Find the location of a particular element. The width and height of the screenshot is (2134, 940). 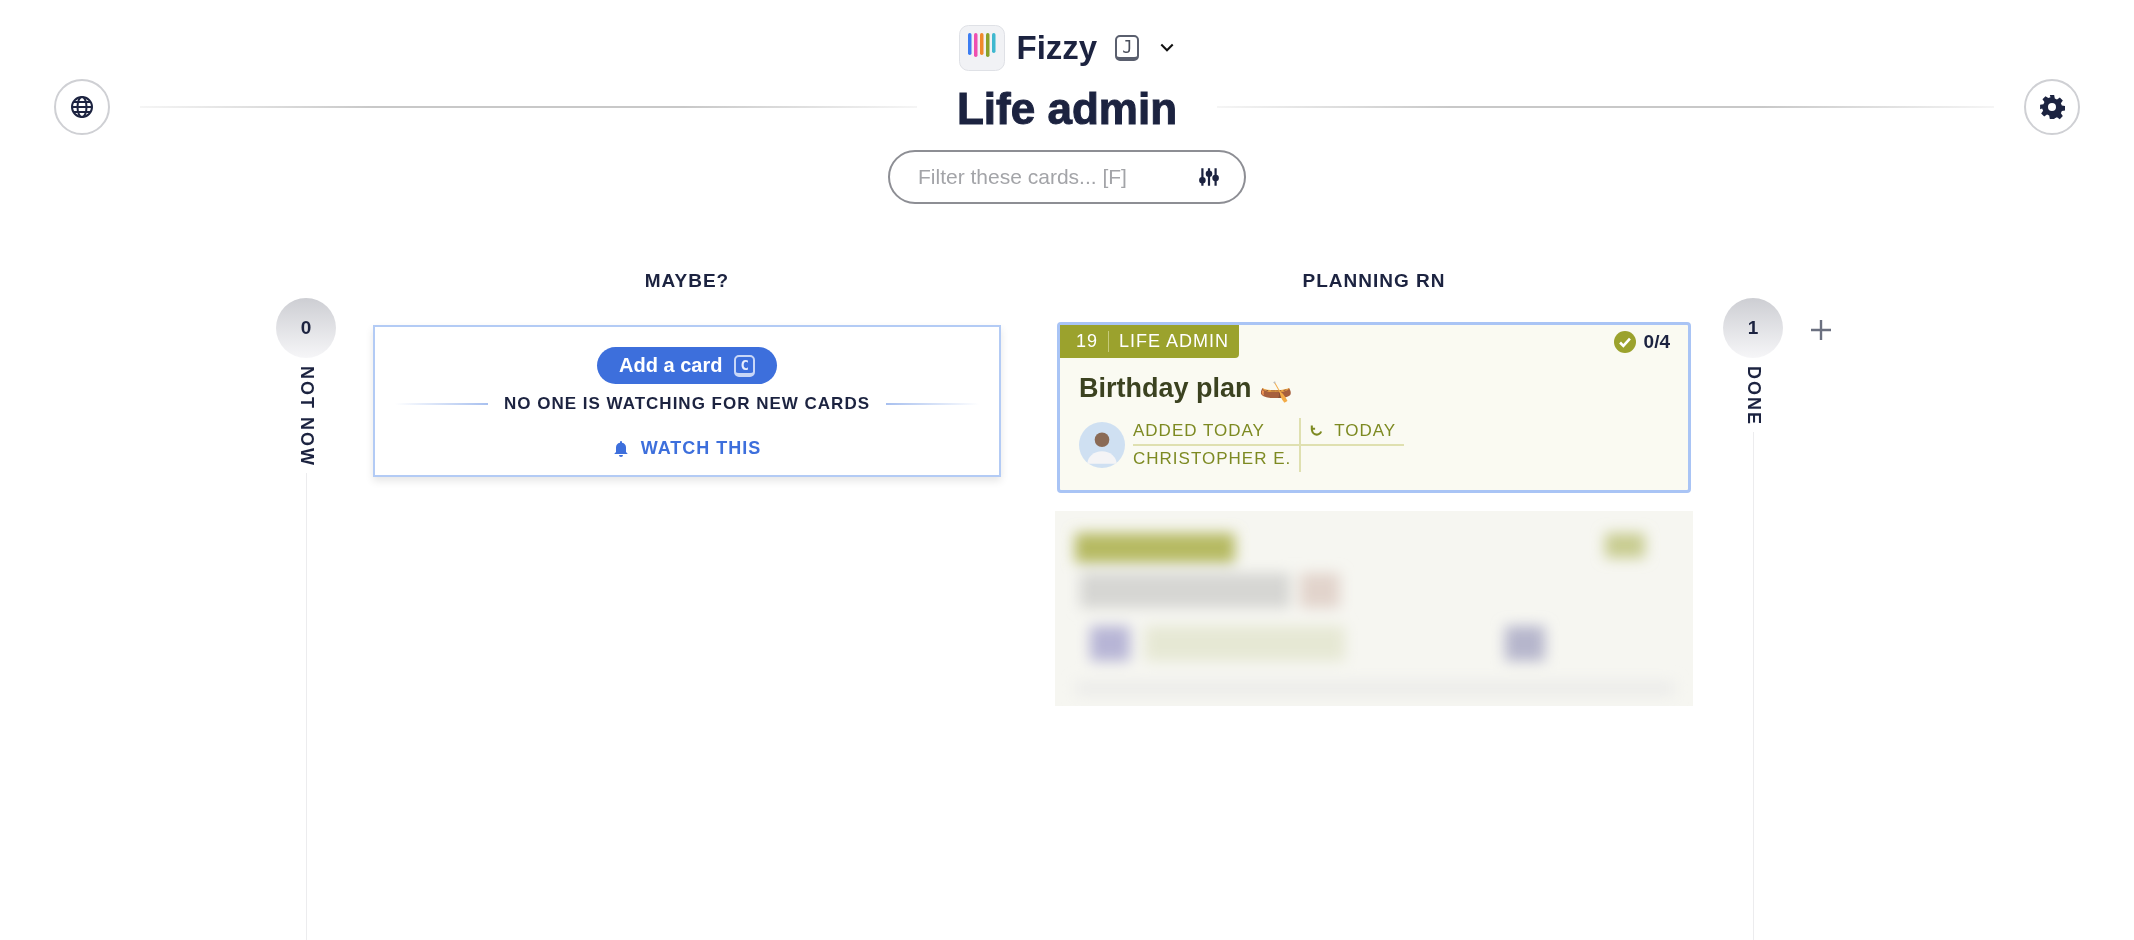

column-name: DONE is located at coordinates (1753, 396).